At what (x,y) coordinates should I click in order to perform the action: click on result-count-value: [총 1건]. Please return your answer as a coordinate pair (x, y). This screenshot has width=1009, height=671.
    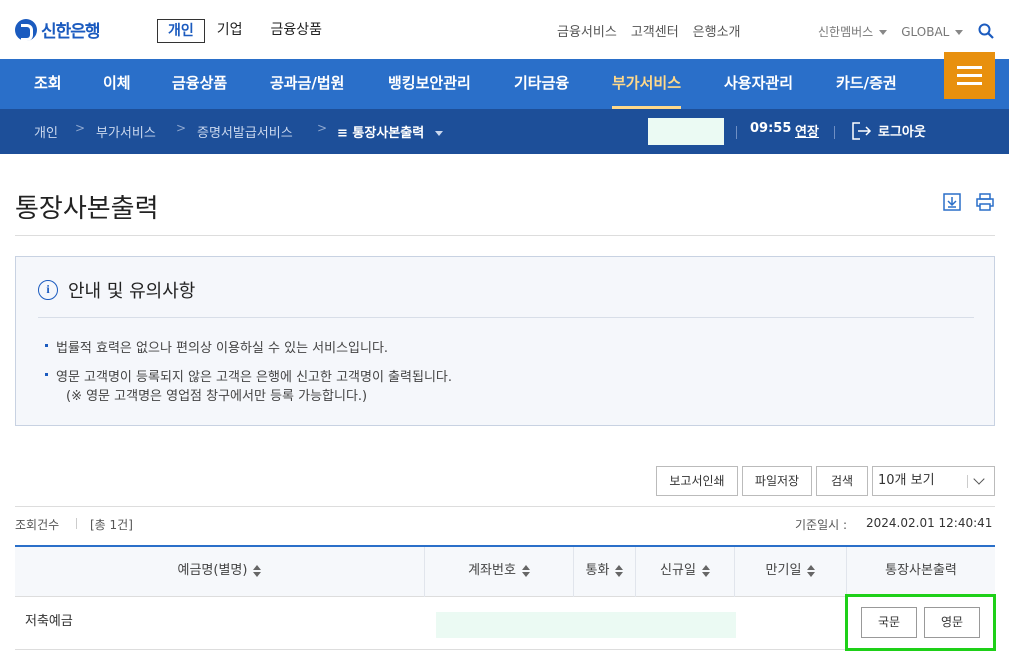
    Looking at the image, I should click on (111, 525).